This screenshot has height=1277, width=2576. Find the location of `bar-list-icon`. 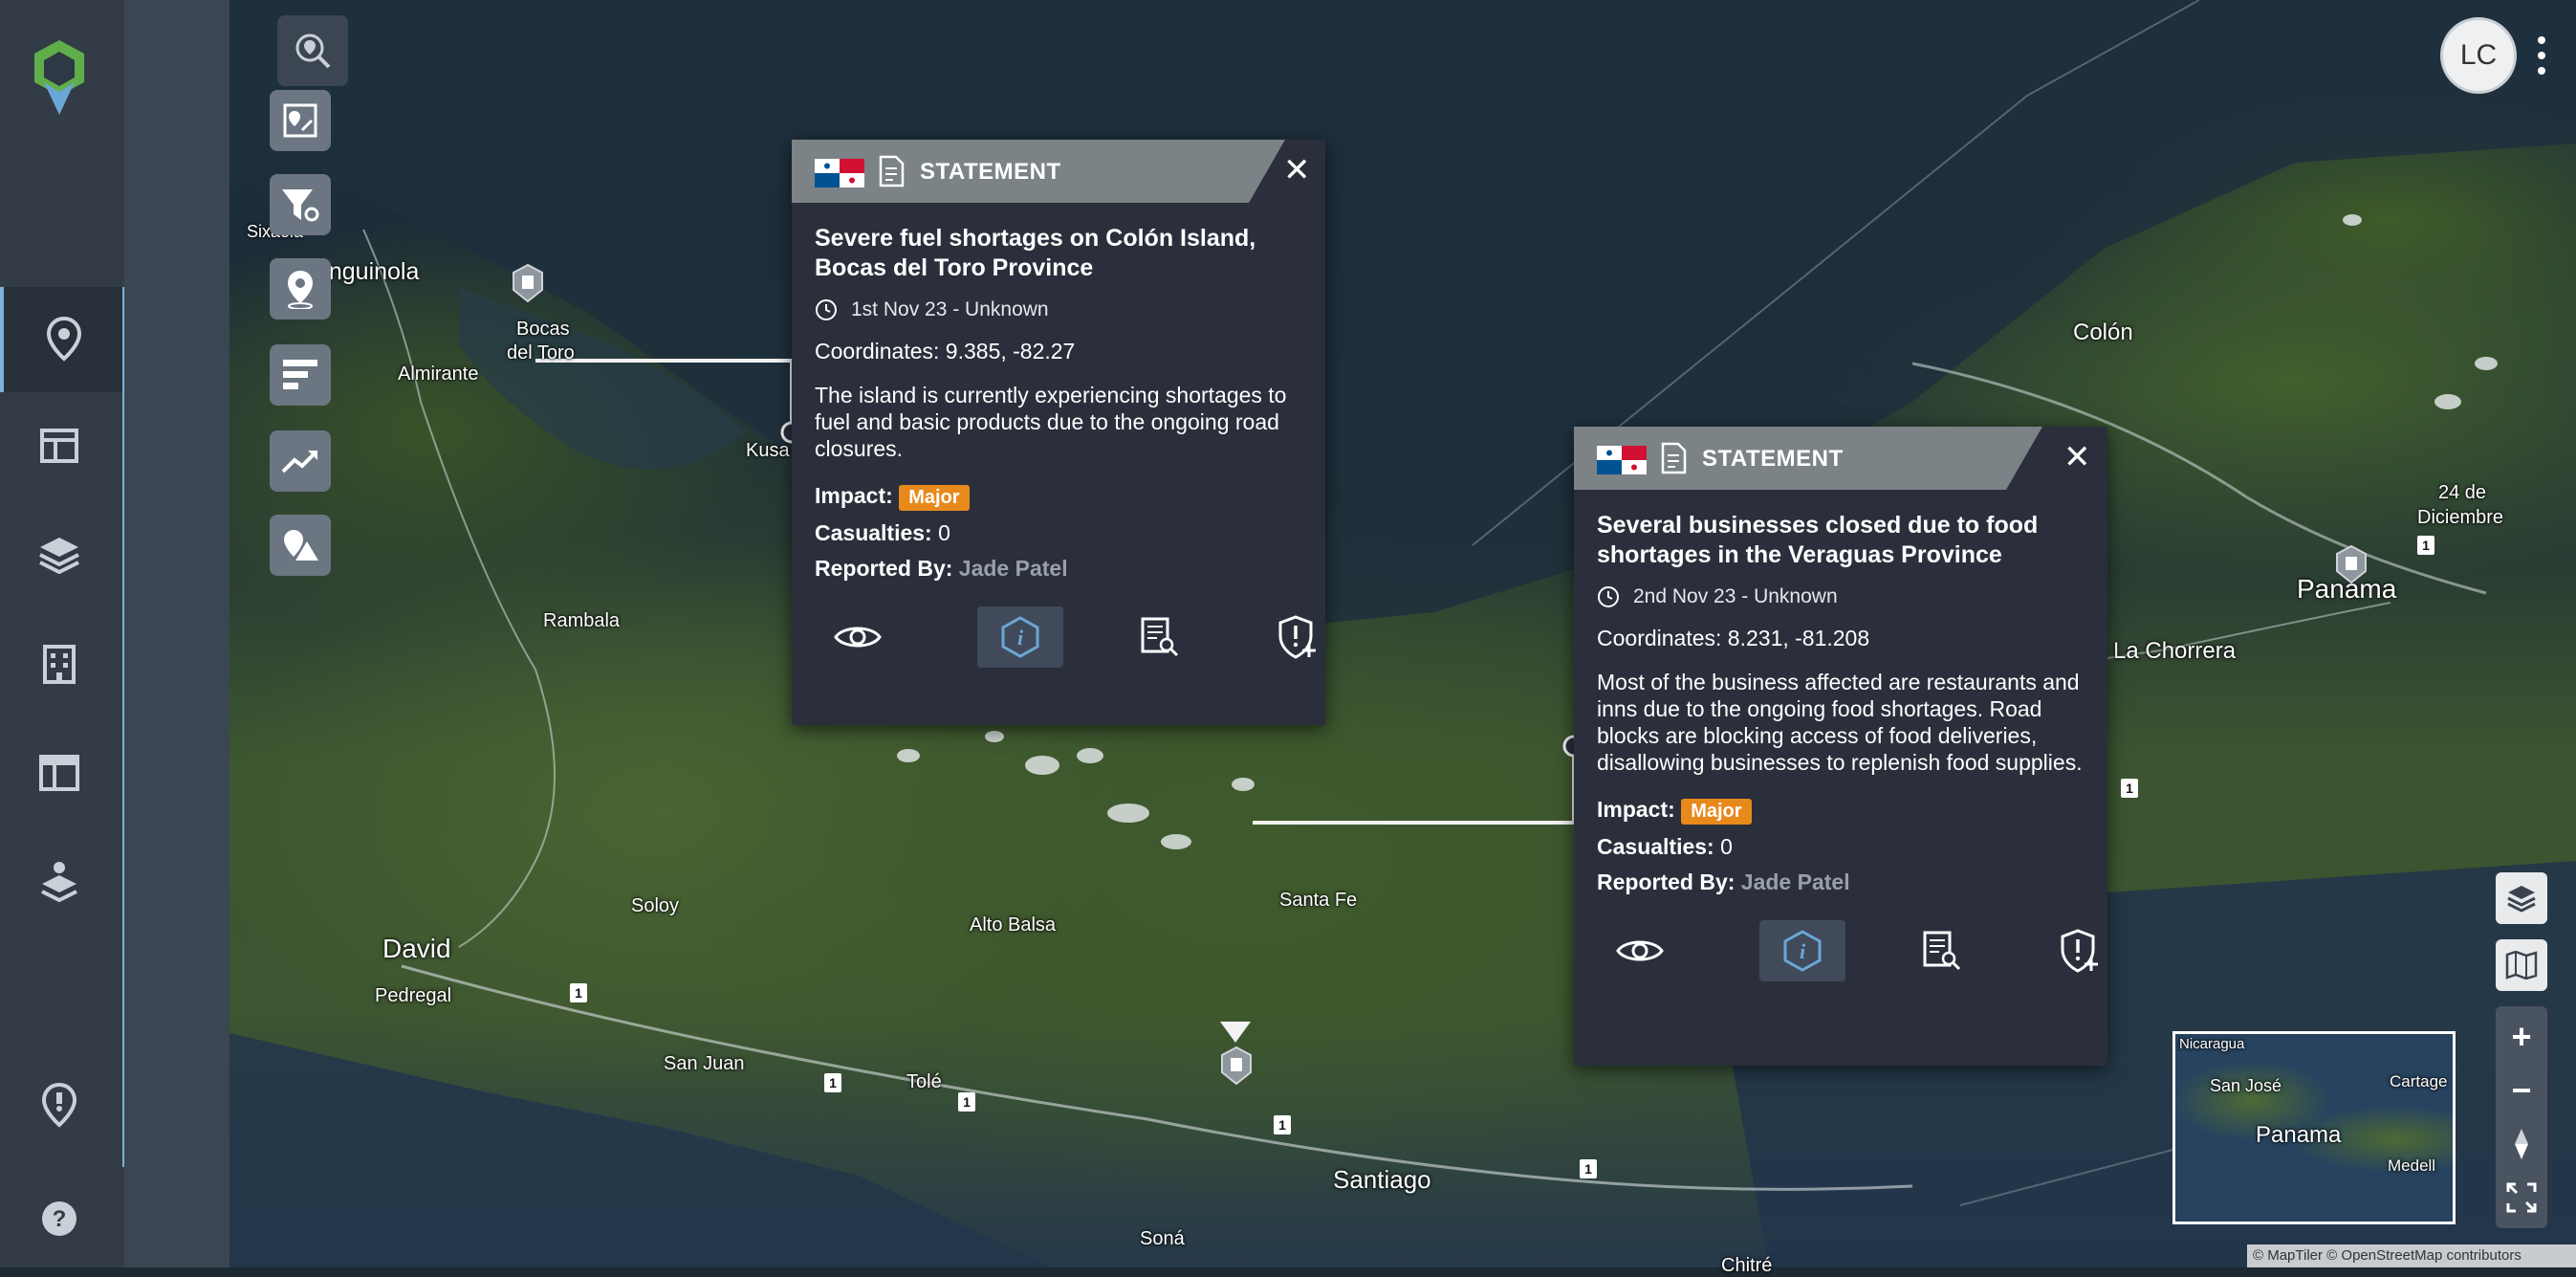

bar-list-icon is located at coordinates (300, 375).